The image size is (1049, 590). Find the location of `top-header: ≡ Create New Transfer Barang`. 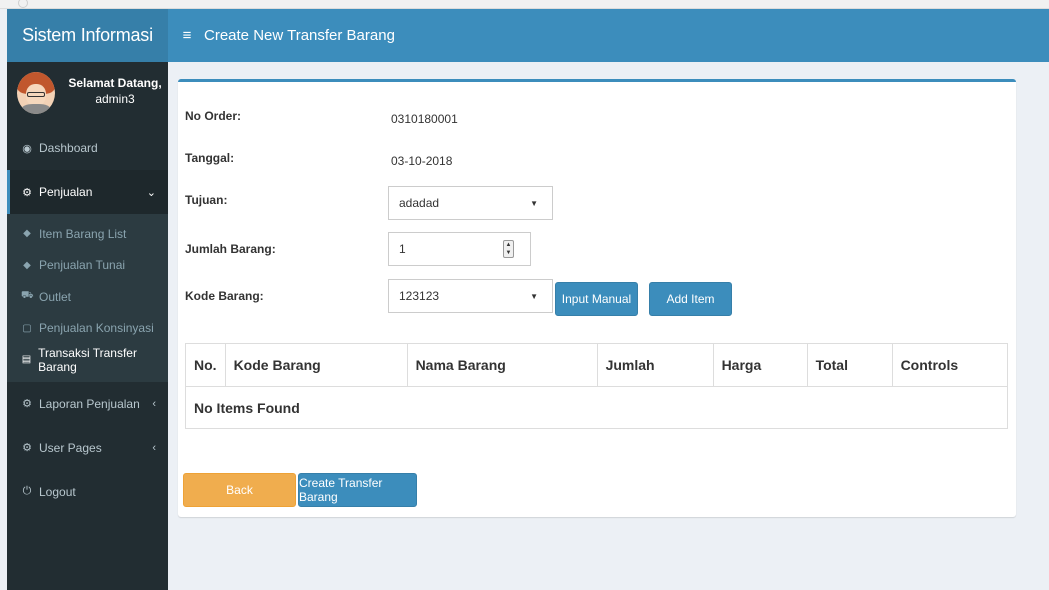

top-header: ≡ Create New Transfer Barang is located at coordinates (608, 35).